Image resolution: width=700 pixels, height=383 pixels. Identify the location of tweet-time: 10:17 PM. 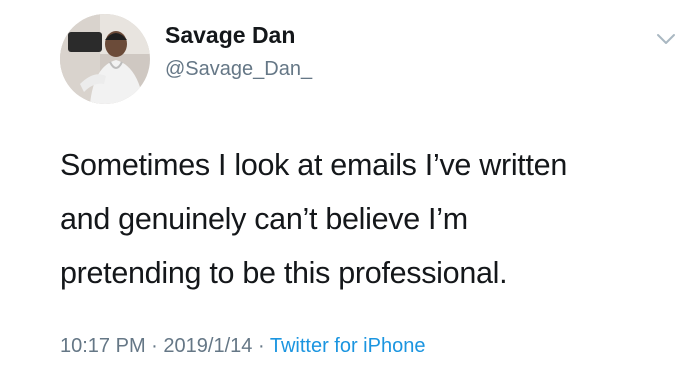
(103, 346).